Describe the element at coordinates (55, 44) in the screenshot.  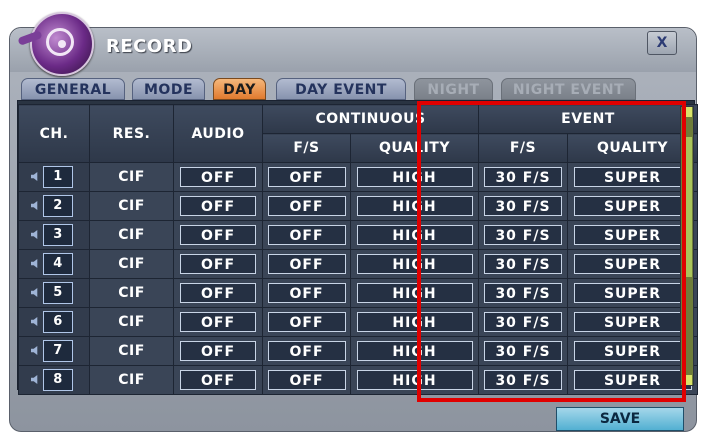
I see `disc-logo-icon` at that location.